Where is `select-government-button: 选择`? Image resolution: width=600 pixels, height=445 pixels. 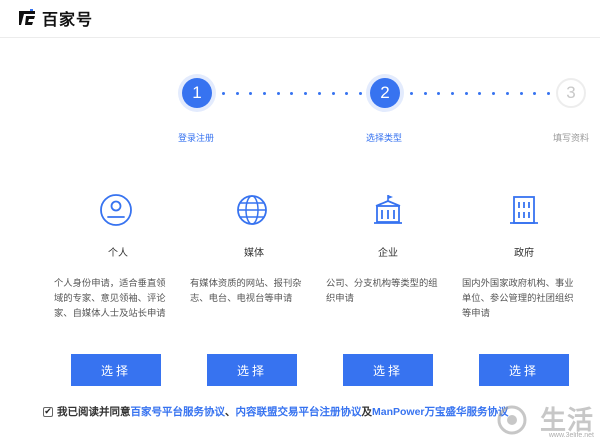 select-government-button: 选择 is located at coordinates (524, 370).